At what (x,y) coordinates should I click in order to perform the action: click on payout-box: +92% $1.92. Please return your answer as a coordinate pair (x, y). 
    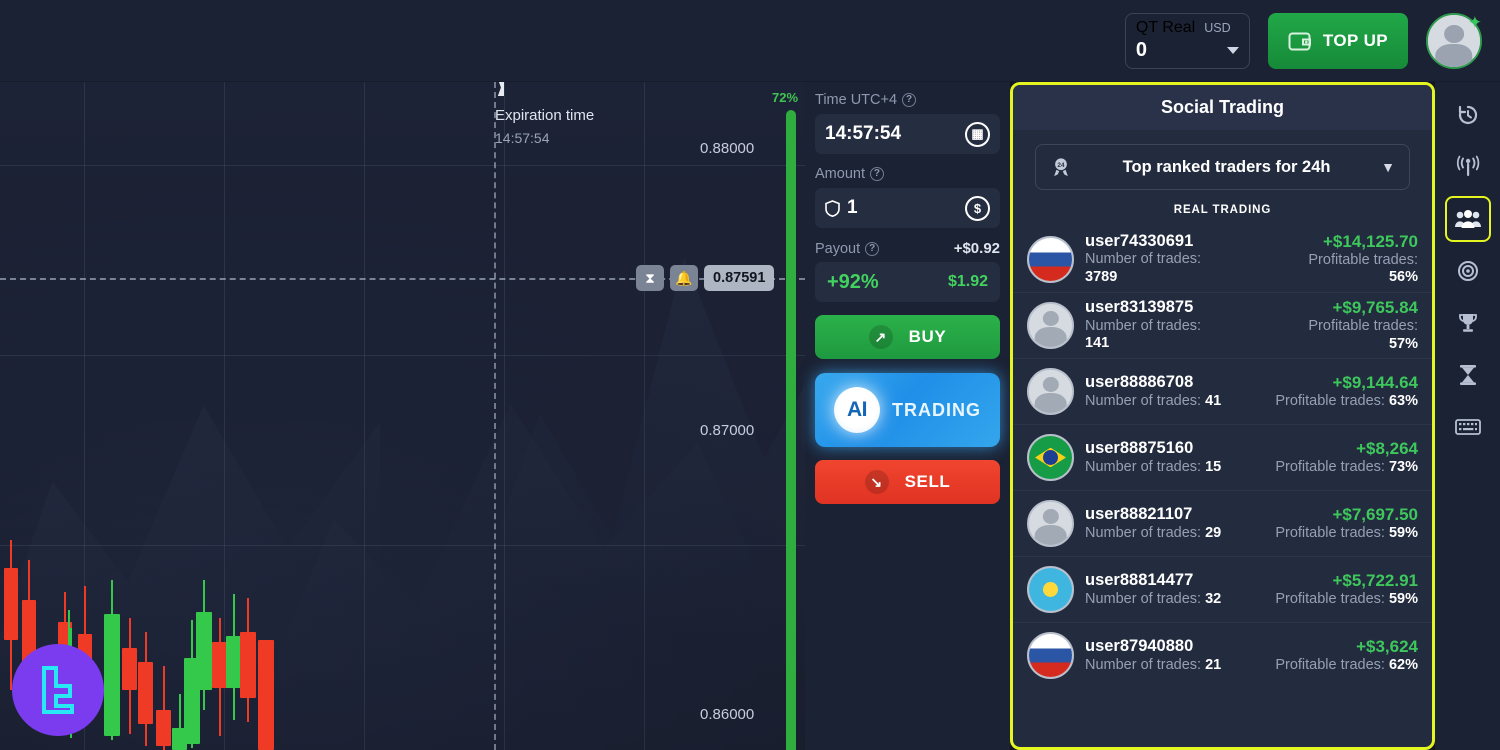
    Looking at the image, I should click on (907, 282).